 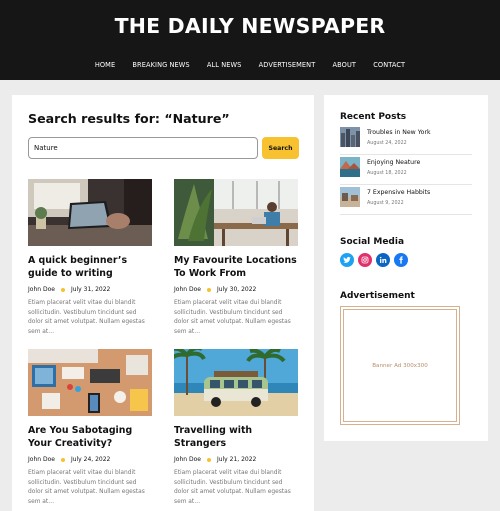 I want to click on recent-post-title: Enjoying Neature, so click(x=393, y=162).